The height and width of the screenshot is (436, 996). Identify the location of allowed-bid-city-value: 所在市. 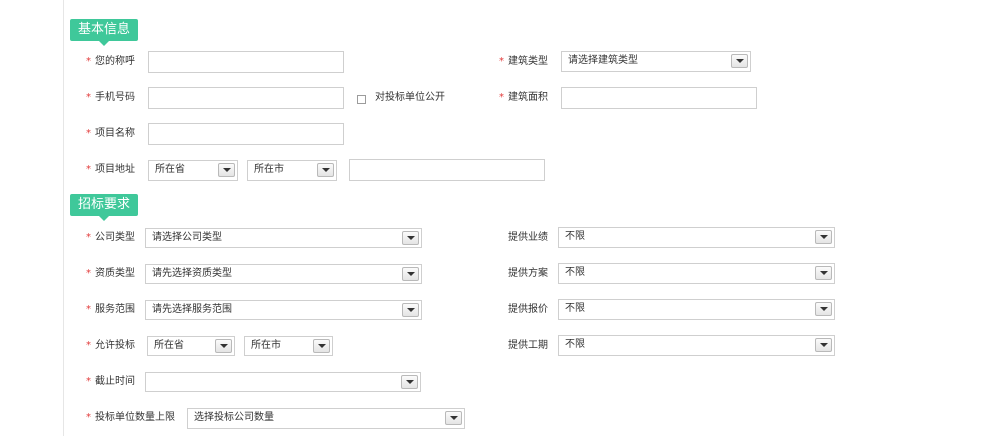
(266, 345).